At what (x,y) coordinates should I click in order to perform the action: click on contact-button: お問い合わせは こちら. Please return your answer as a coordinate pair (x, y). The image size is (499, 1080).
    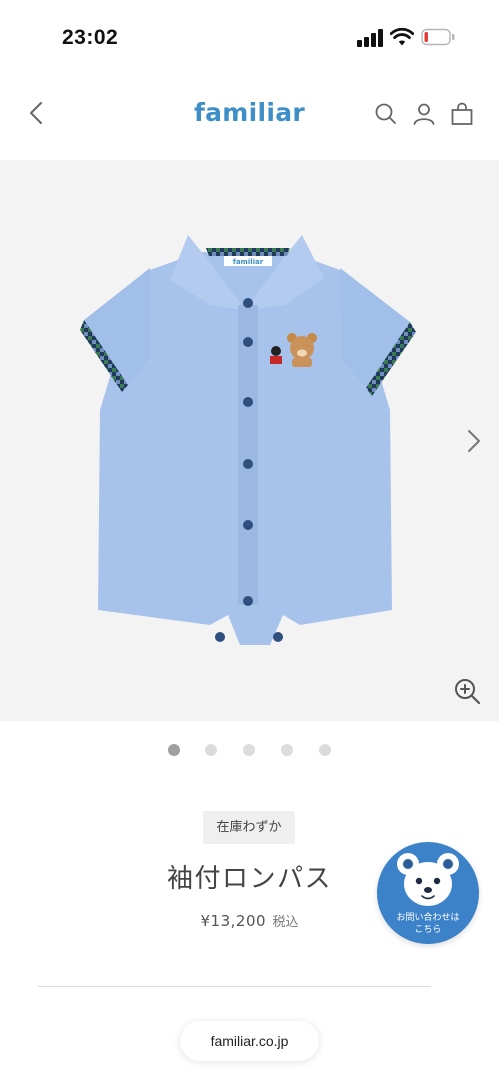
    Looking at the image, I should click on (428, 893).